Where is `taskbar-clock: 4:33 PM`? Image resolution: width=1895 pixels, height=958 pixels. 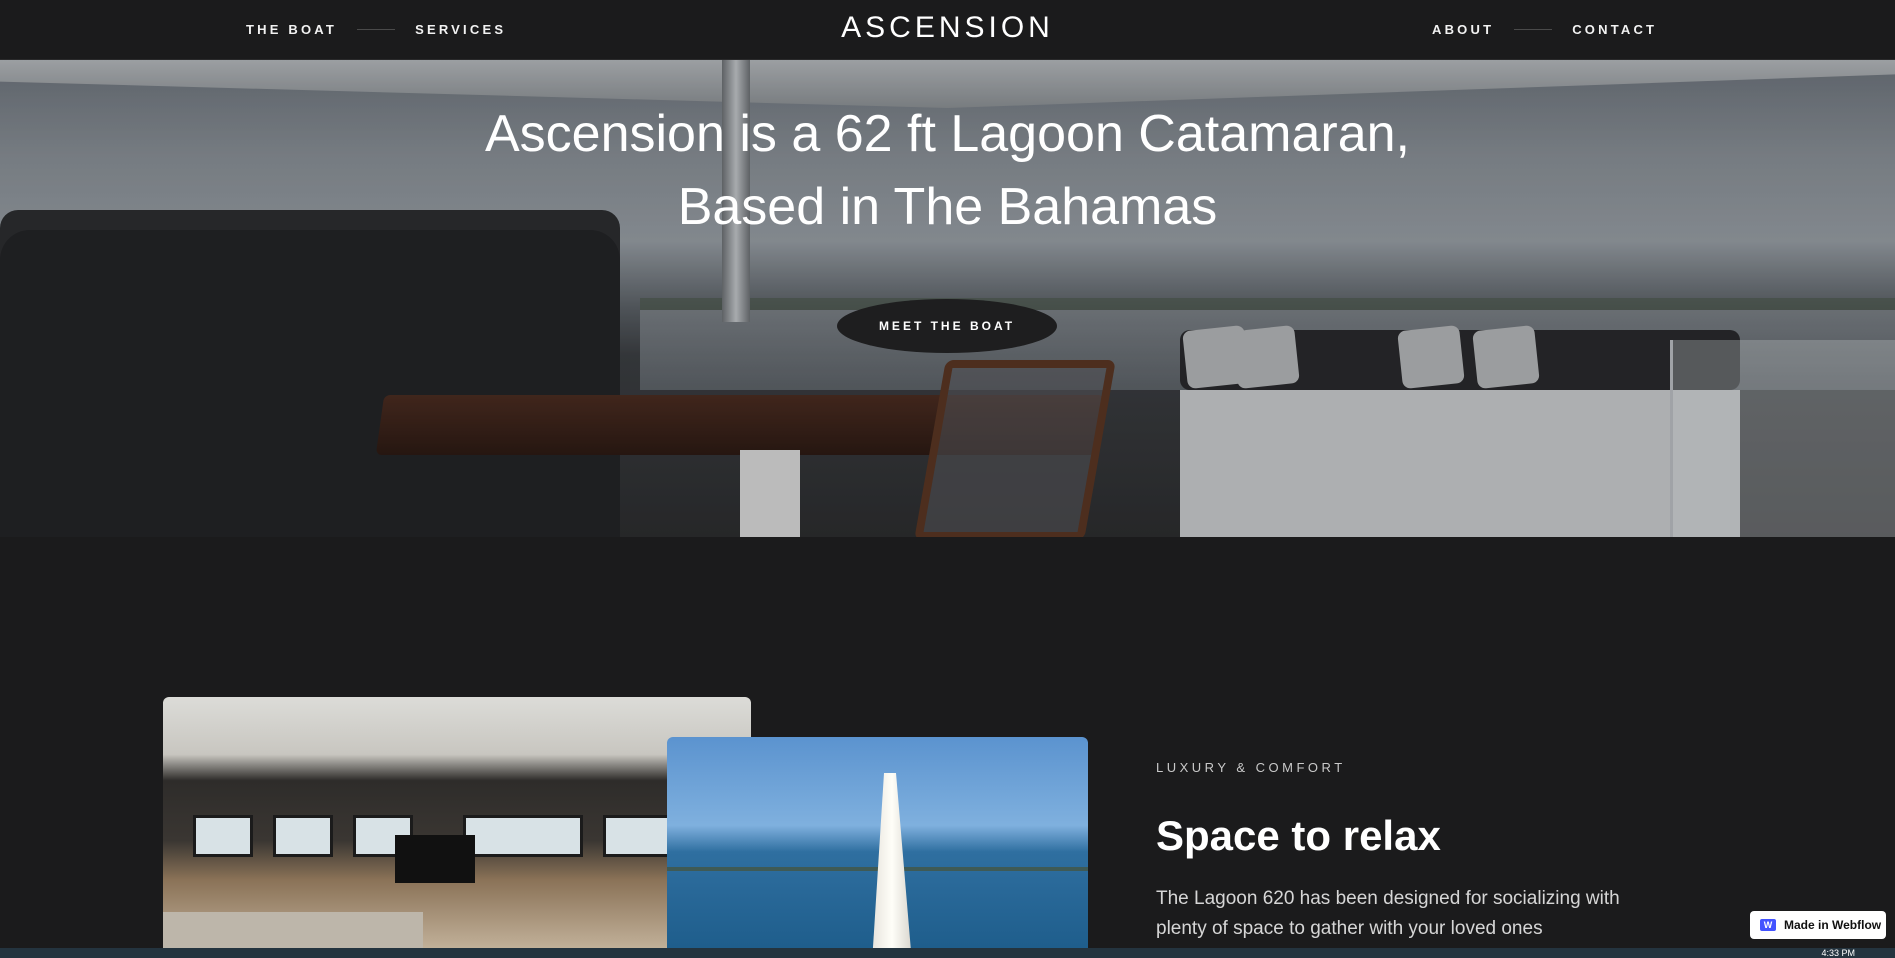
taskbar-clock: 4:33 PM is located at coordinates (1838, 953).